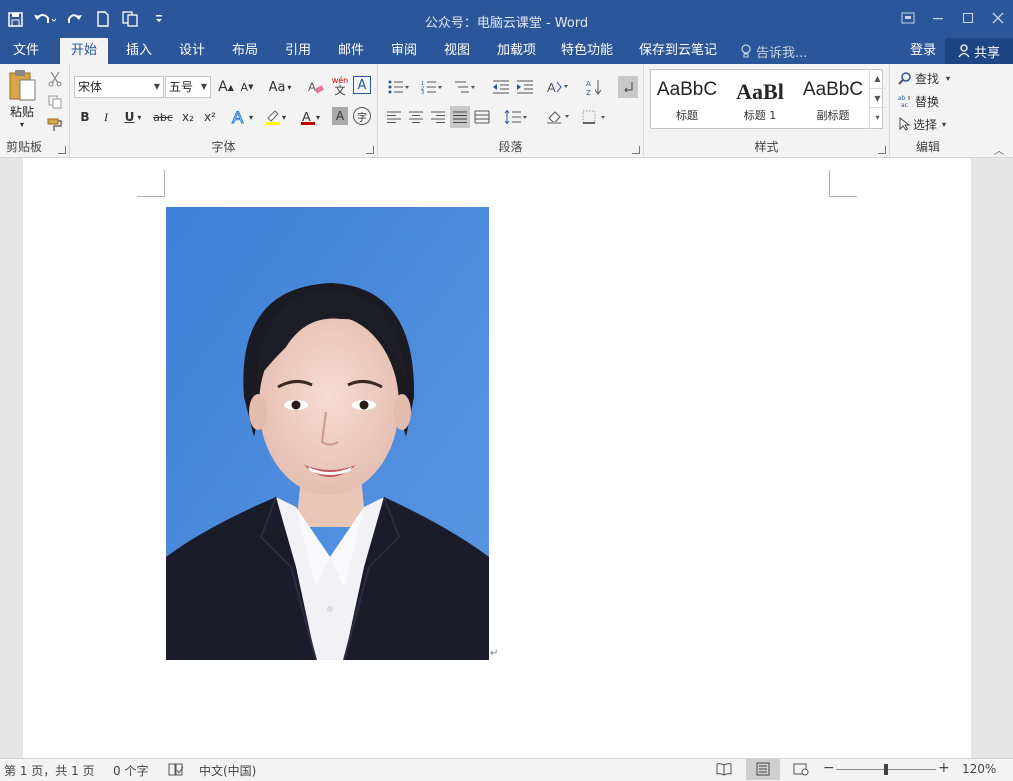  I want to click on clear-formatting-icon: A, so click(316, 87).